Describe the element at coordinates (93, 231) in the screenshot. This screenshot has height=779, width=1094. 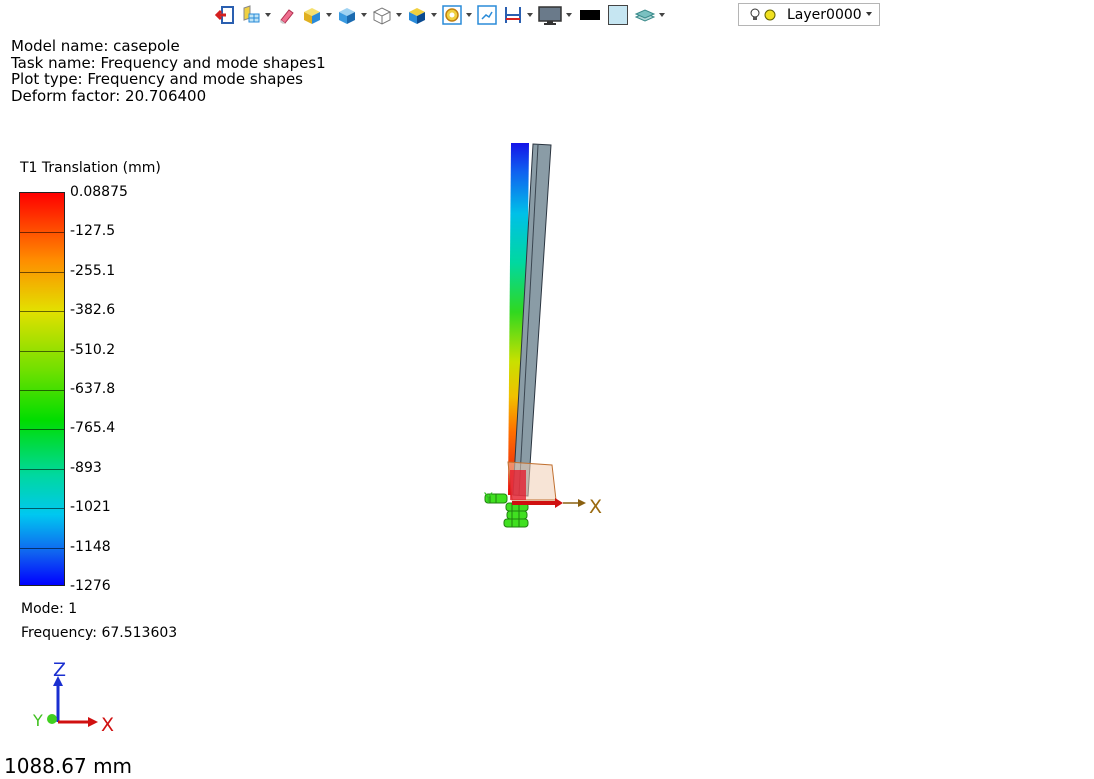
I see `legend-label: -127.5` at that location.